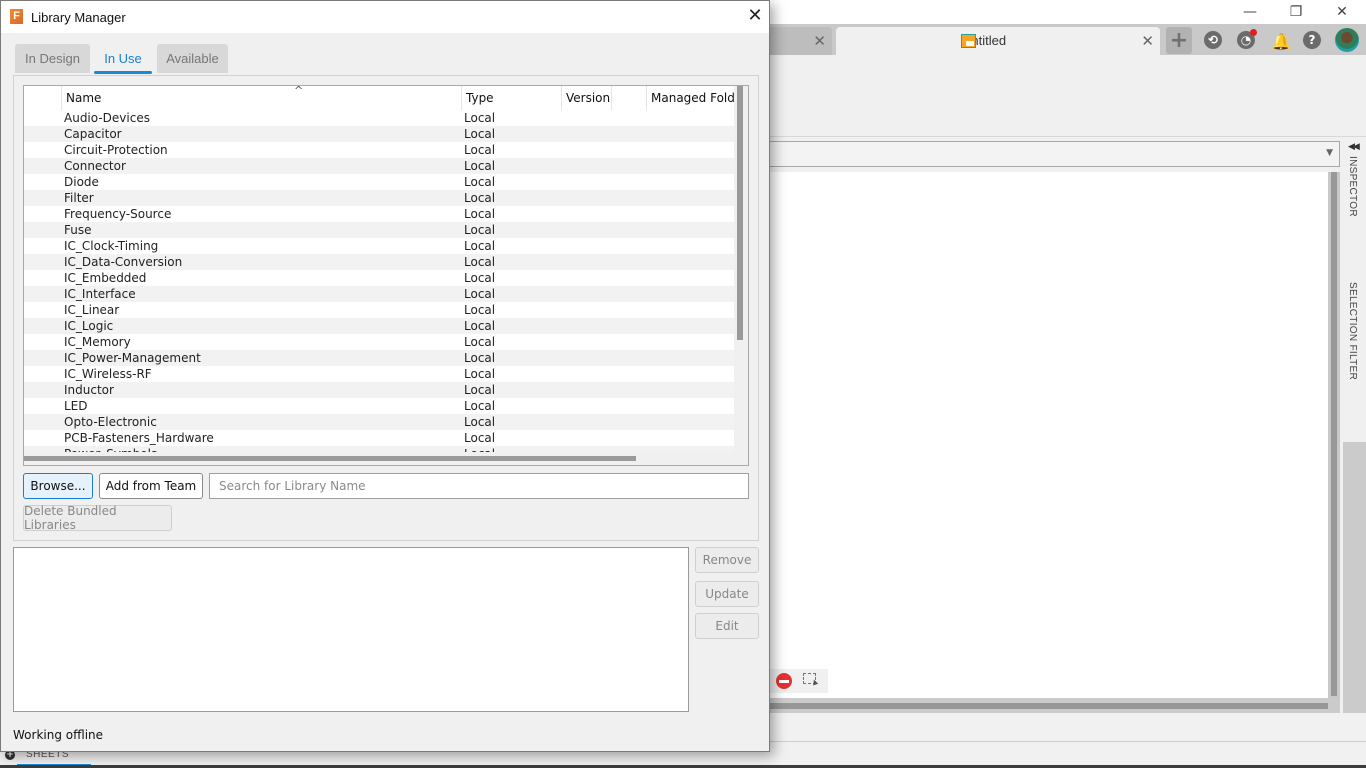 This screenshot has height=768, width=1366. What do you see at coordinates (351, 629) in the screenshot?
I see `library-details-pane` at bounding box center [351, 629].